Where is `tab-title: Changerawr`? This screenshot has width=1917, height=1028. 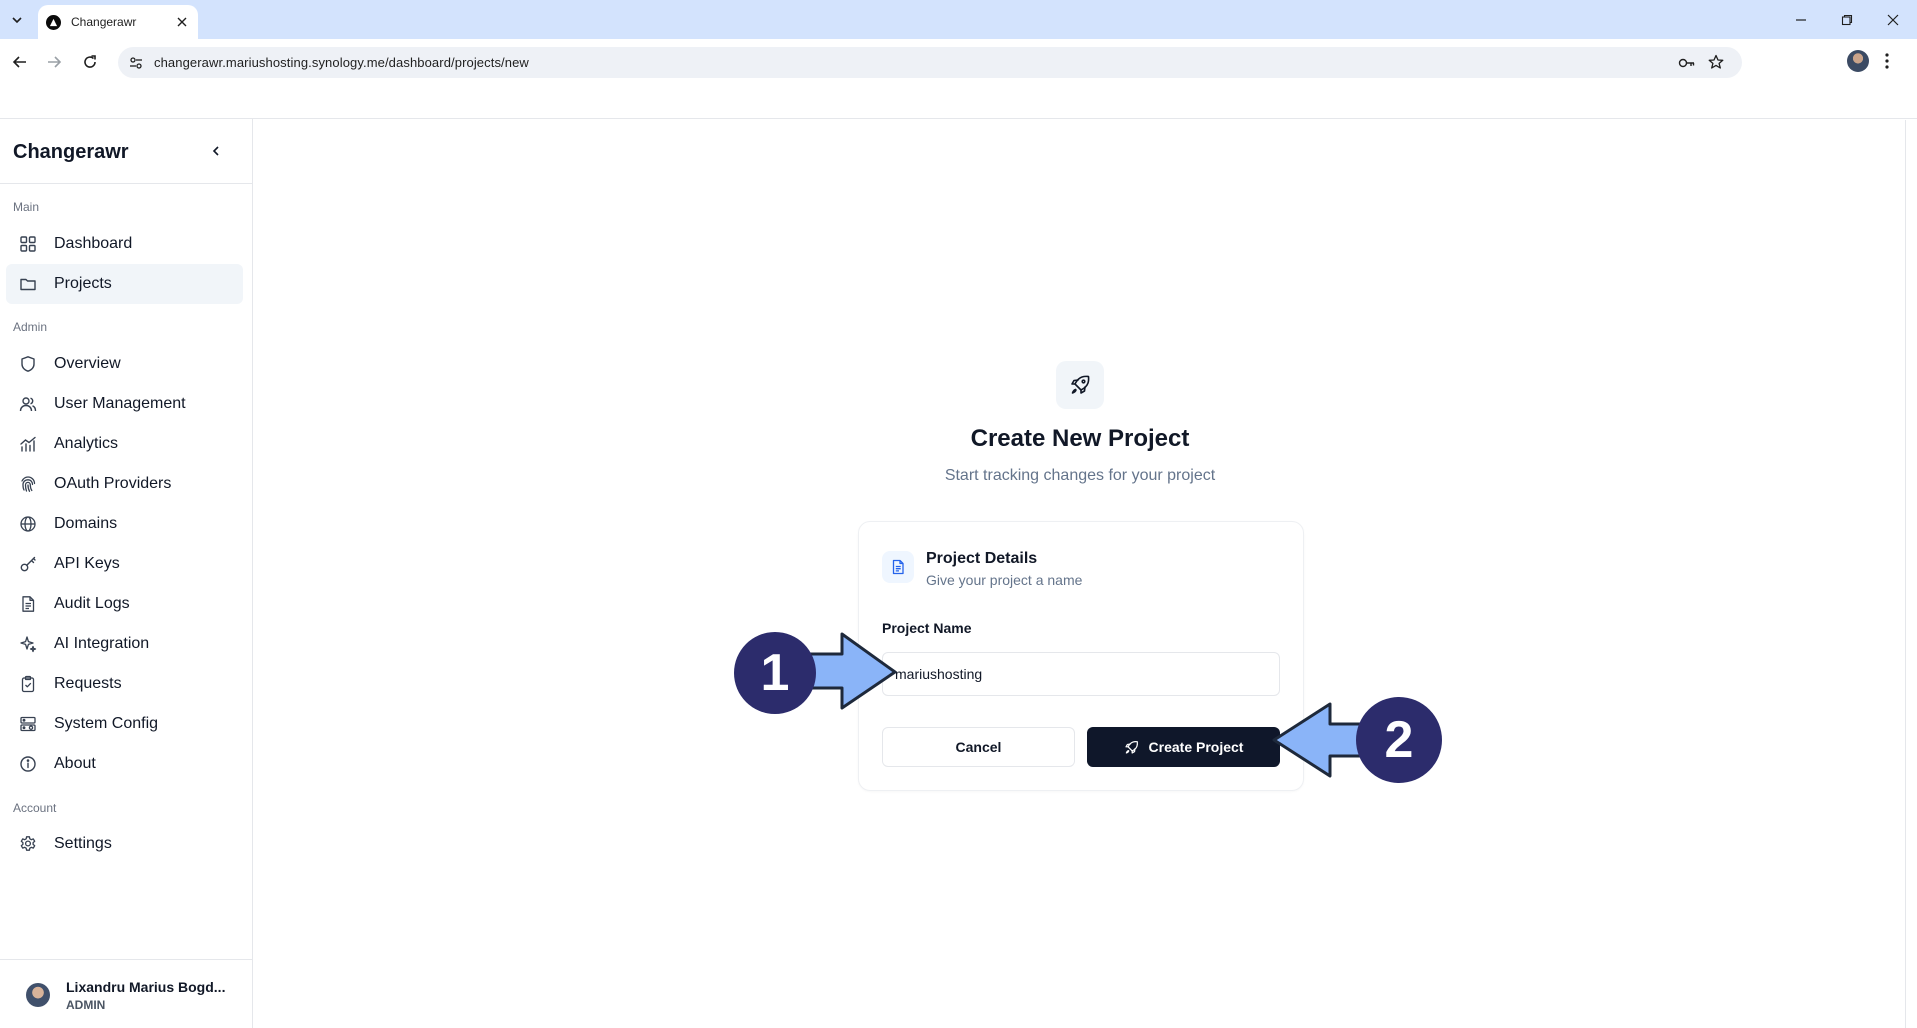
tab-title: Changerawr is located at coordinates (104, 22).